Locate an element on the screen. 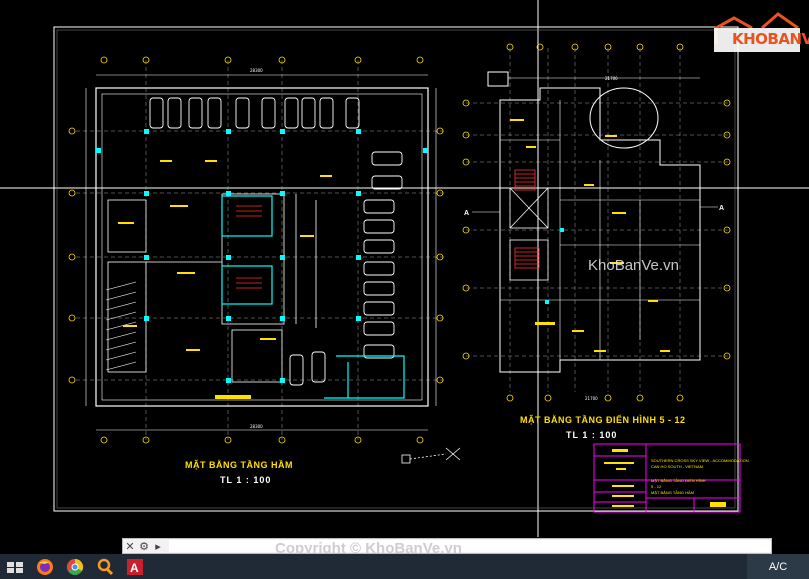 This screenshot has height=579, width=809. title-block-line5: MẶT BẰNG TẦNG HẦM is located at coordinates (672, 492).